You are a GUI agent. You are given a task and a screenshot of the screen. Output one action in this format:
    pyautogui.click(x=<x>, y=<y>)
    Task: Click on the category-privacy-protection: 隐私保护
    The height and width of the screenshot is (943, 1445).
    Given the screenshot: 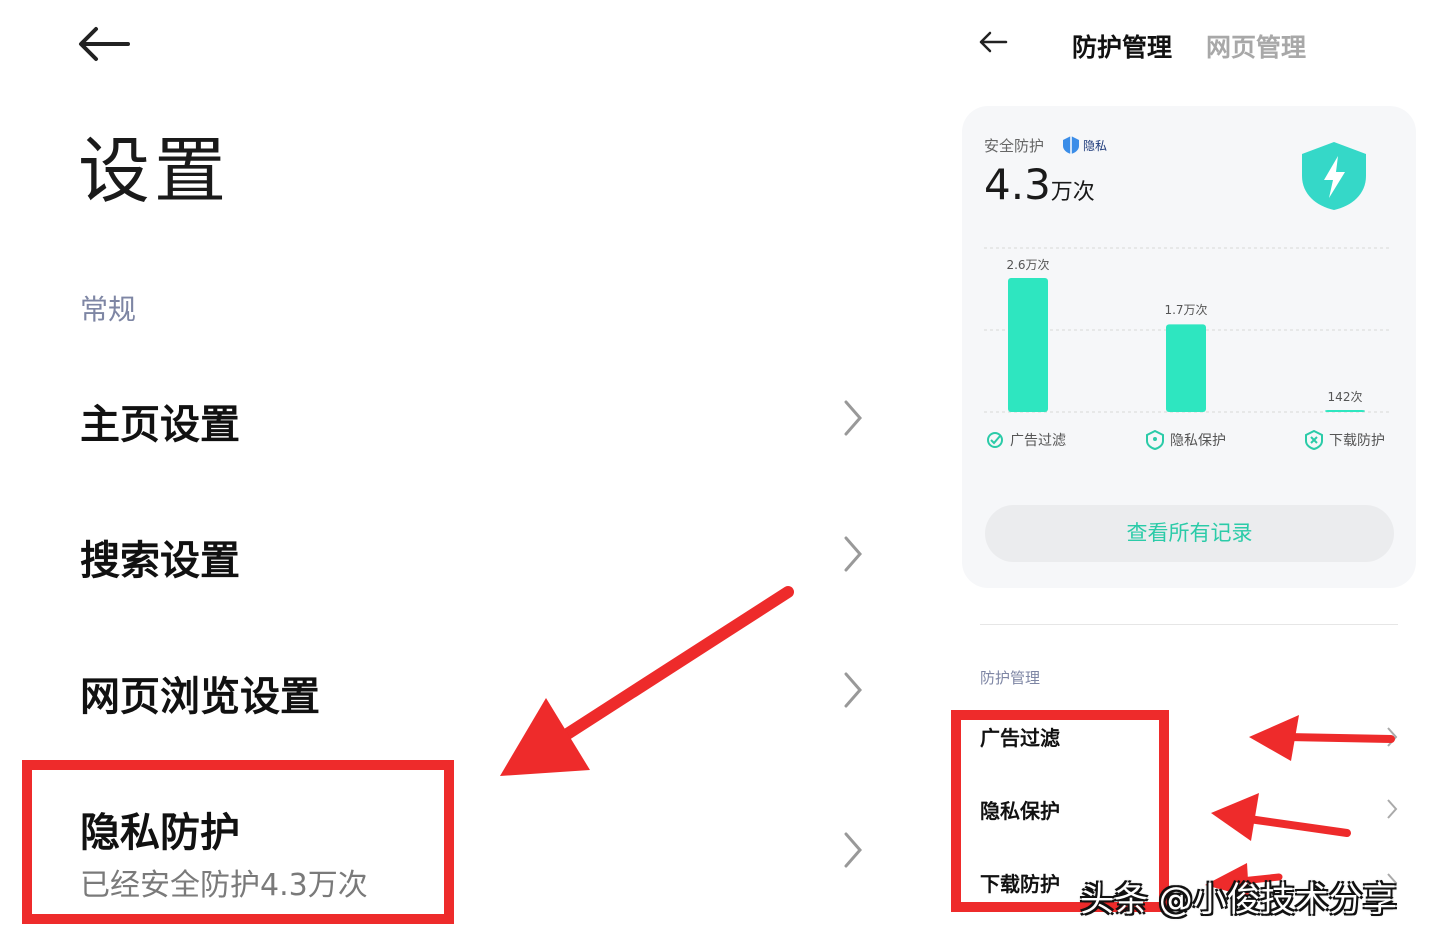 What is the action you would take?
    pyautogui.click(x=1186, y=440)
    